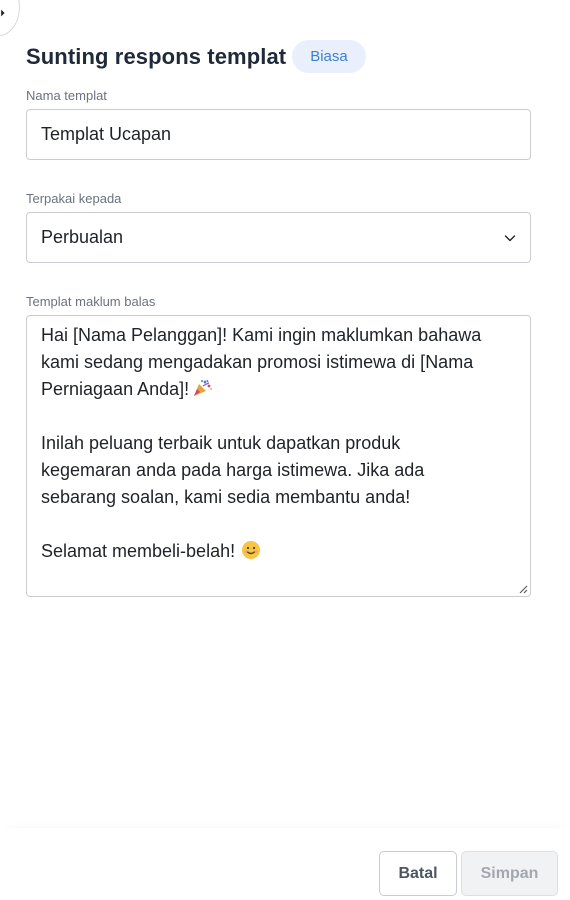 The width and height of the screenshot is (570, 900). What do you see at coordinates (510, 237) in the screenshot?
I see `chevron-down-icon` at bounding box center [510, 237].